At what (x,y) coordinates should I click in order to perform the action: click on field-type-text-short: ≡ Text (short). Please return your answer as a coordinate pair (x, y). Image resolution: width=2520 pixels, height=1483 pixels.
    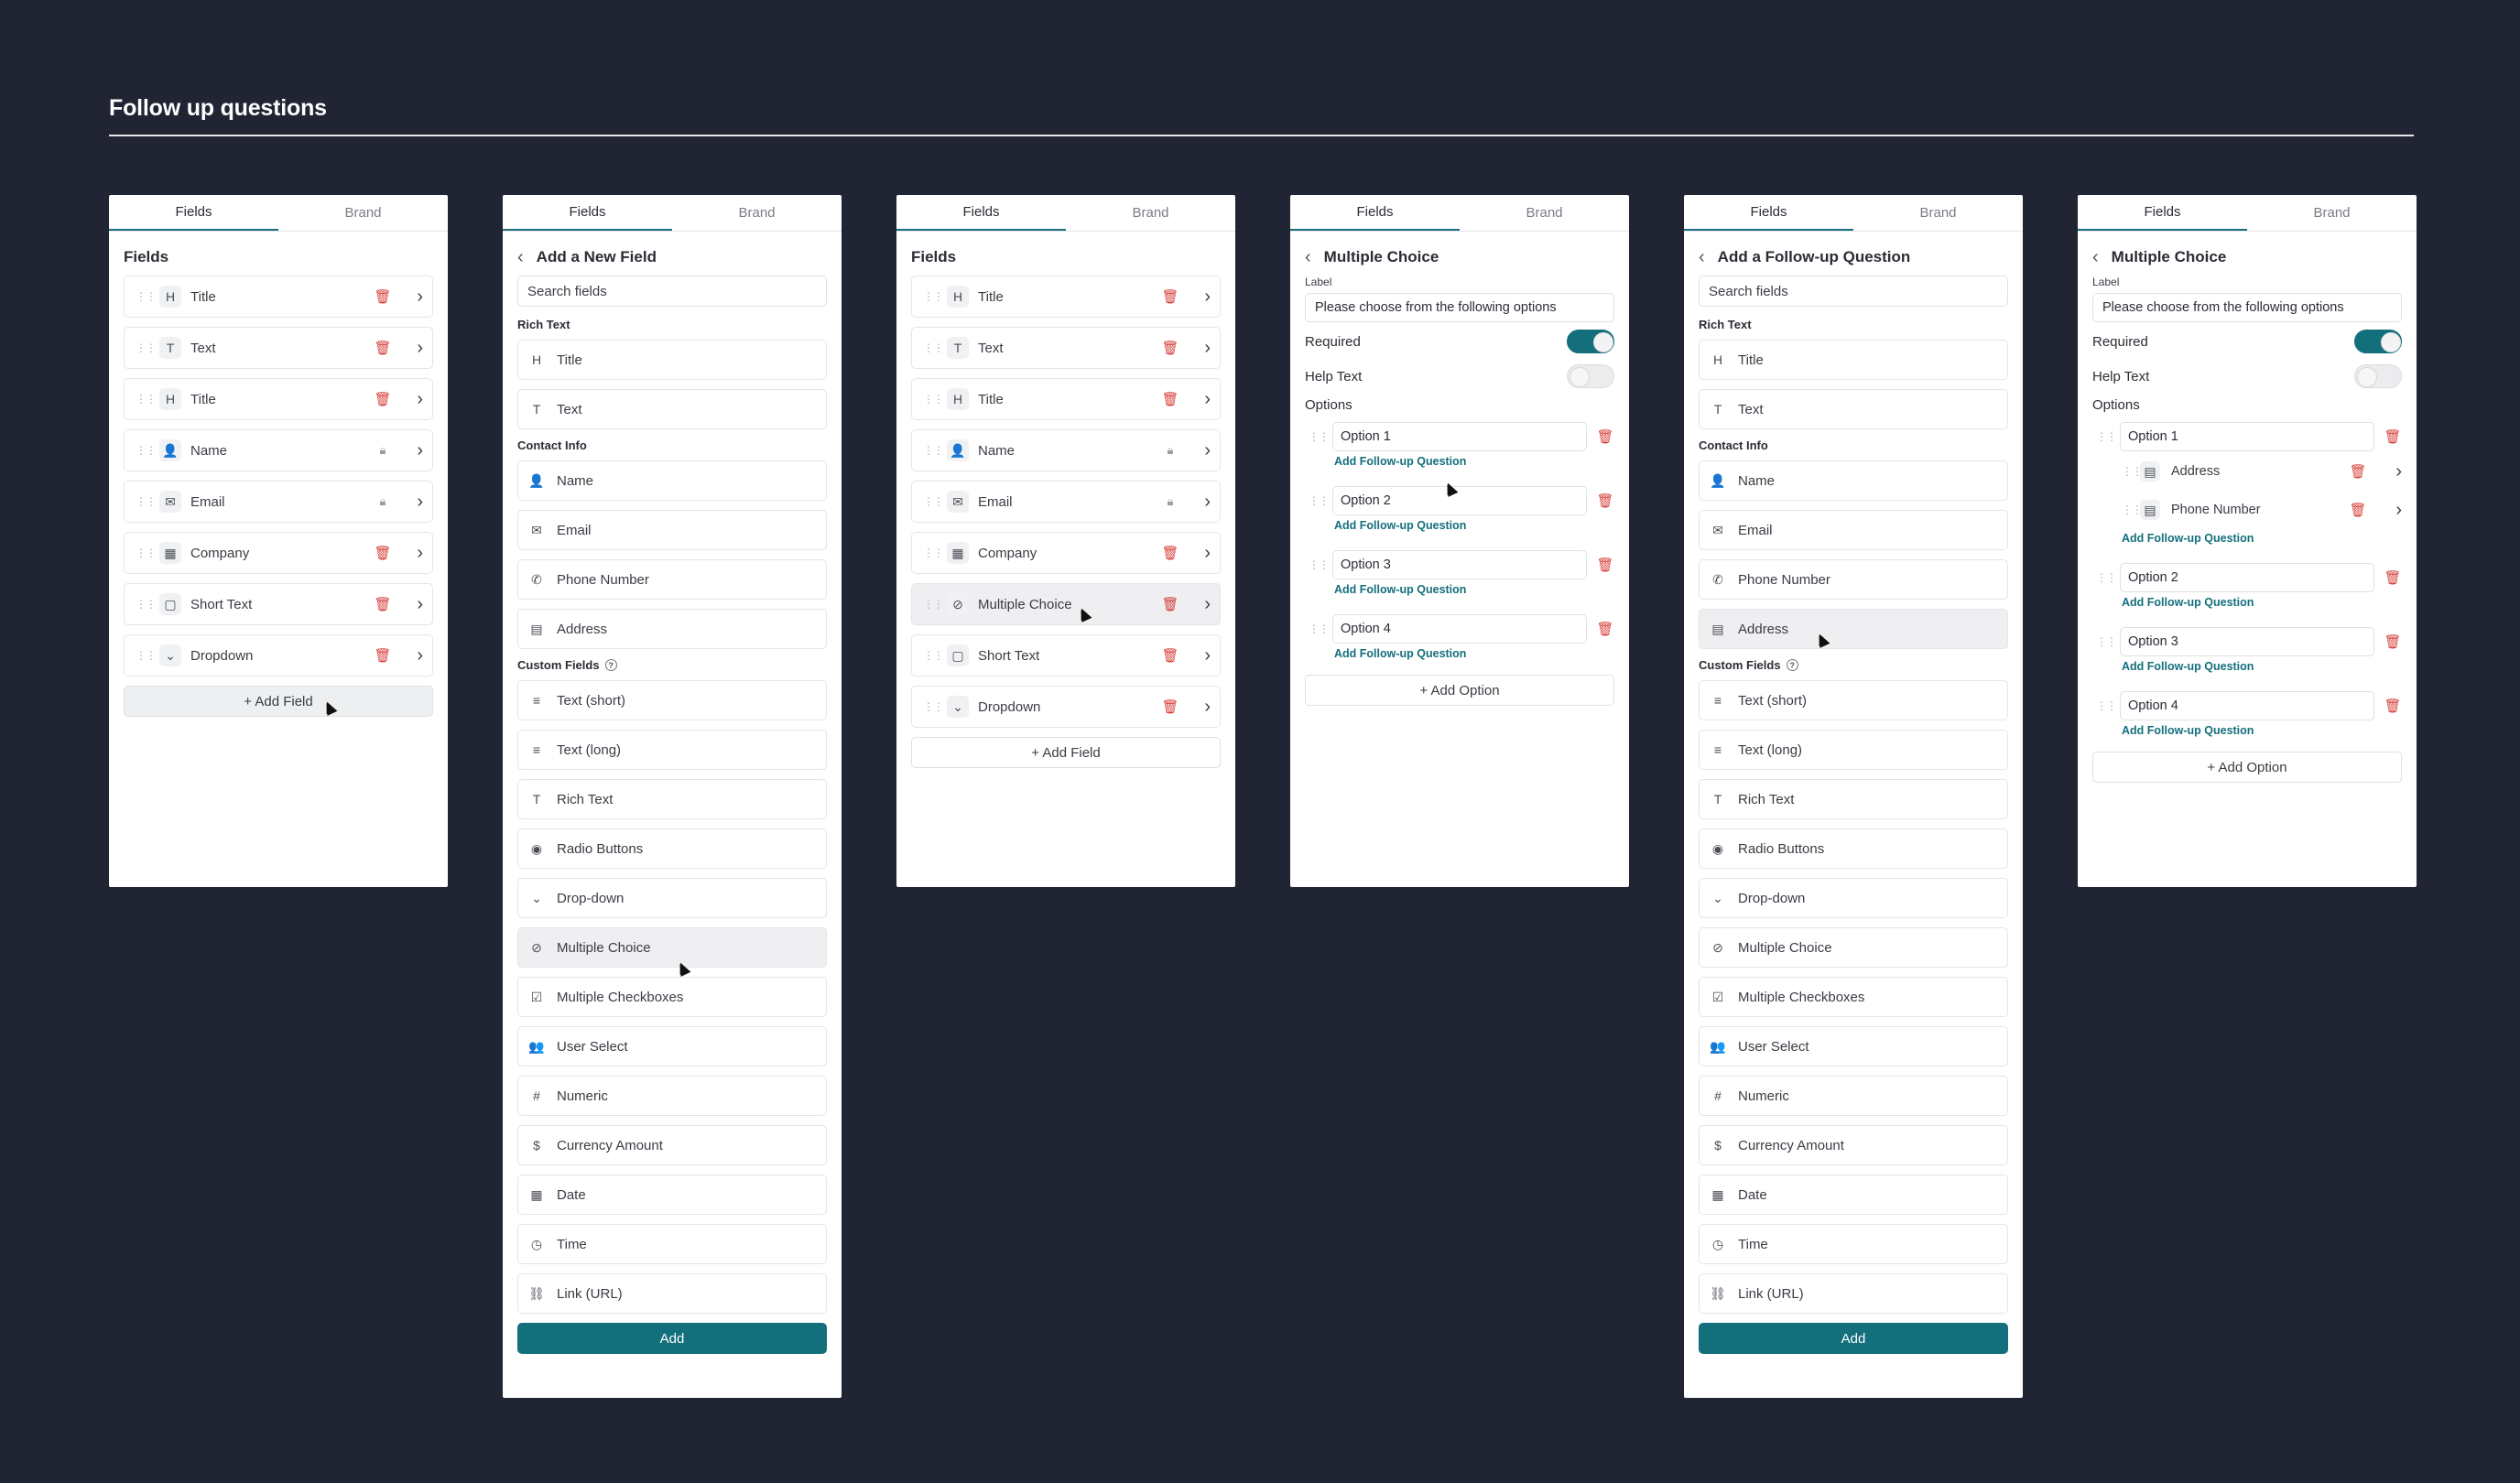
    Looking at the image, I should click on (1853, 700).